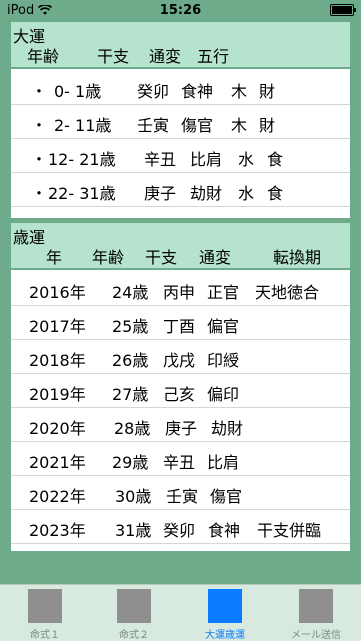 The image size is (361, 641). Describe the element at coordinates (45, 635) in the screenshot. I see `tab-label: 命式１` at that location.